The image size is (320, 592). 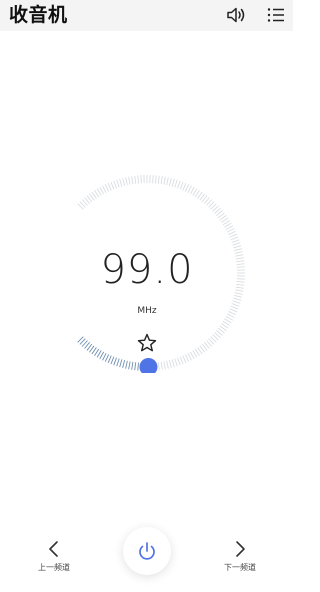 I want to click on speaker-icon, so click(x=236, y=15).